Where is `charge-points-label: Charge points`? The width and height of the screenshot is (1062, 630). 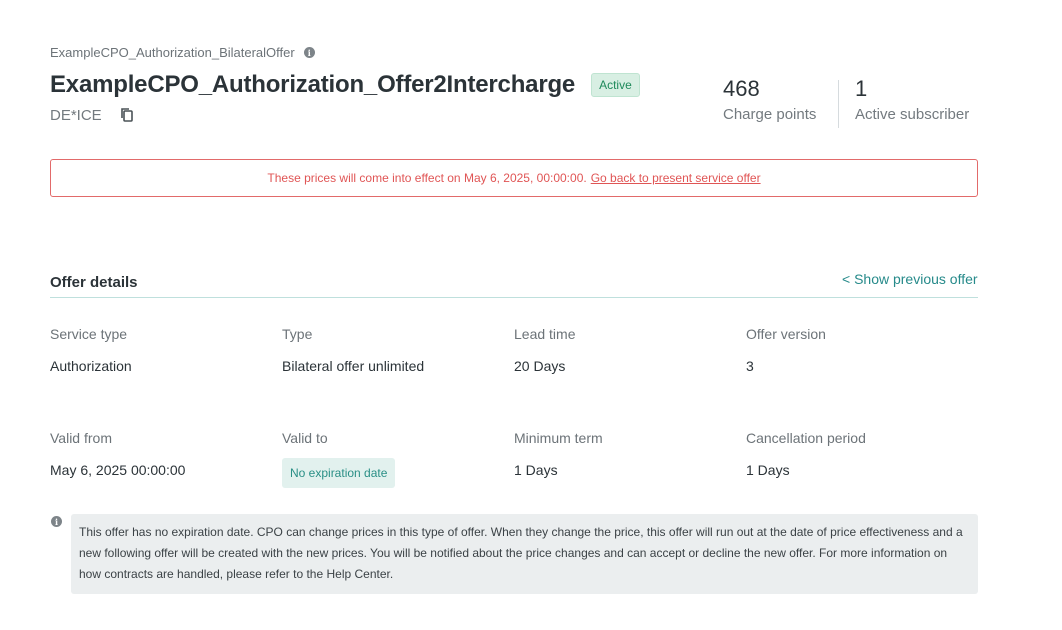
charge-points-label: Charge points is located at coordinates (770, 114).